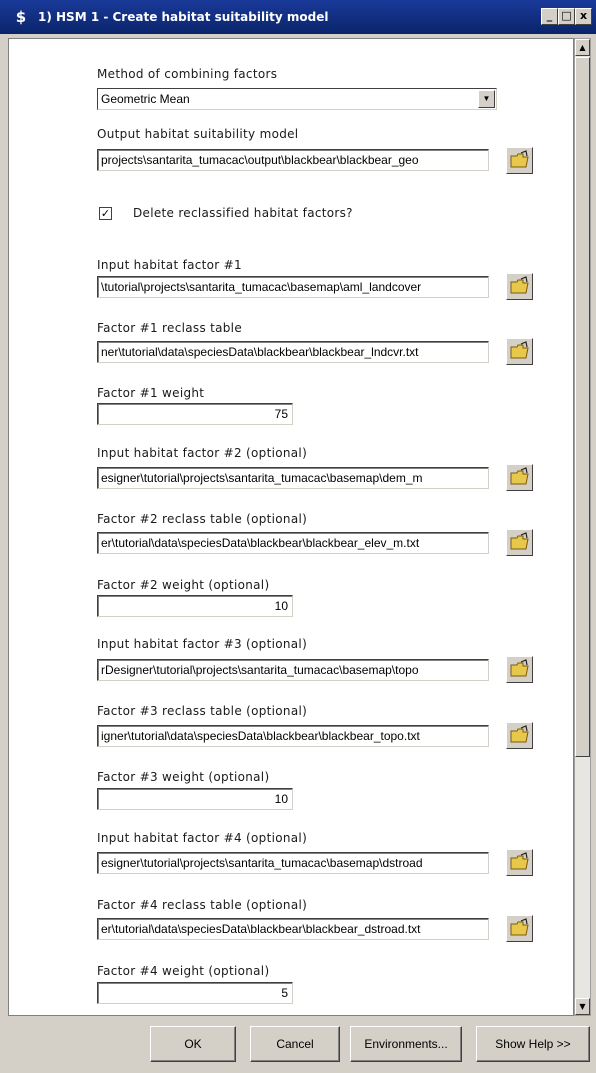 This screenshot has height=1073, width=596. What do you see at coordinates (195, 799) in the screenshot?
I see `factor3-weight-field: 10` at bounding box center [195, 799].